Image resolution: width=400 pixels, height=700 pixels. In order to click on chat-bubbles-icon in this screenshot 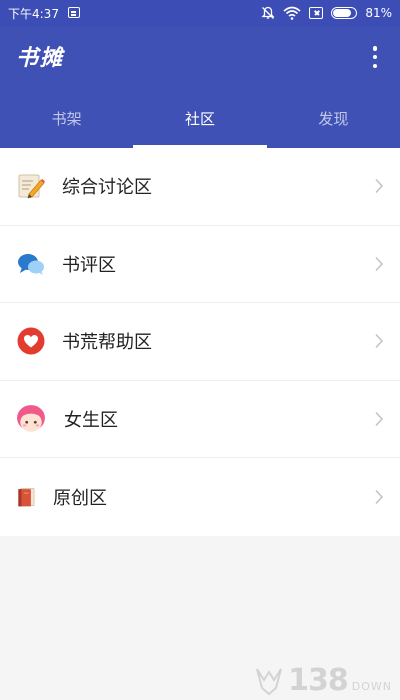, I will do `click(31, 264)`.